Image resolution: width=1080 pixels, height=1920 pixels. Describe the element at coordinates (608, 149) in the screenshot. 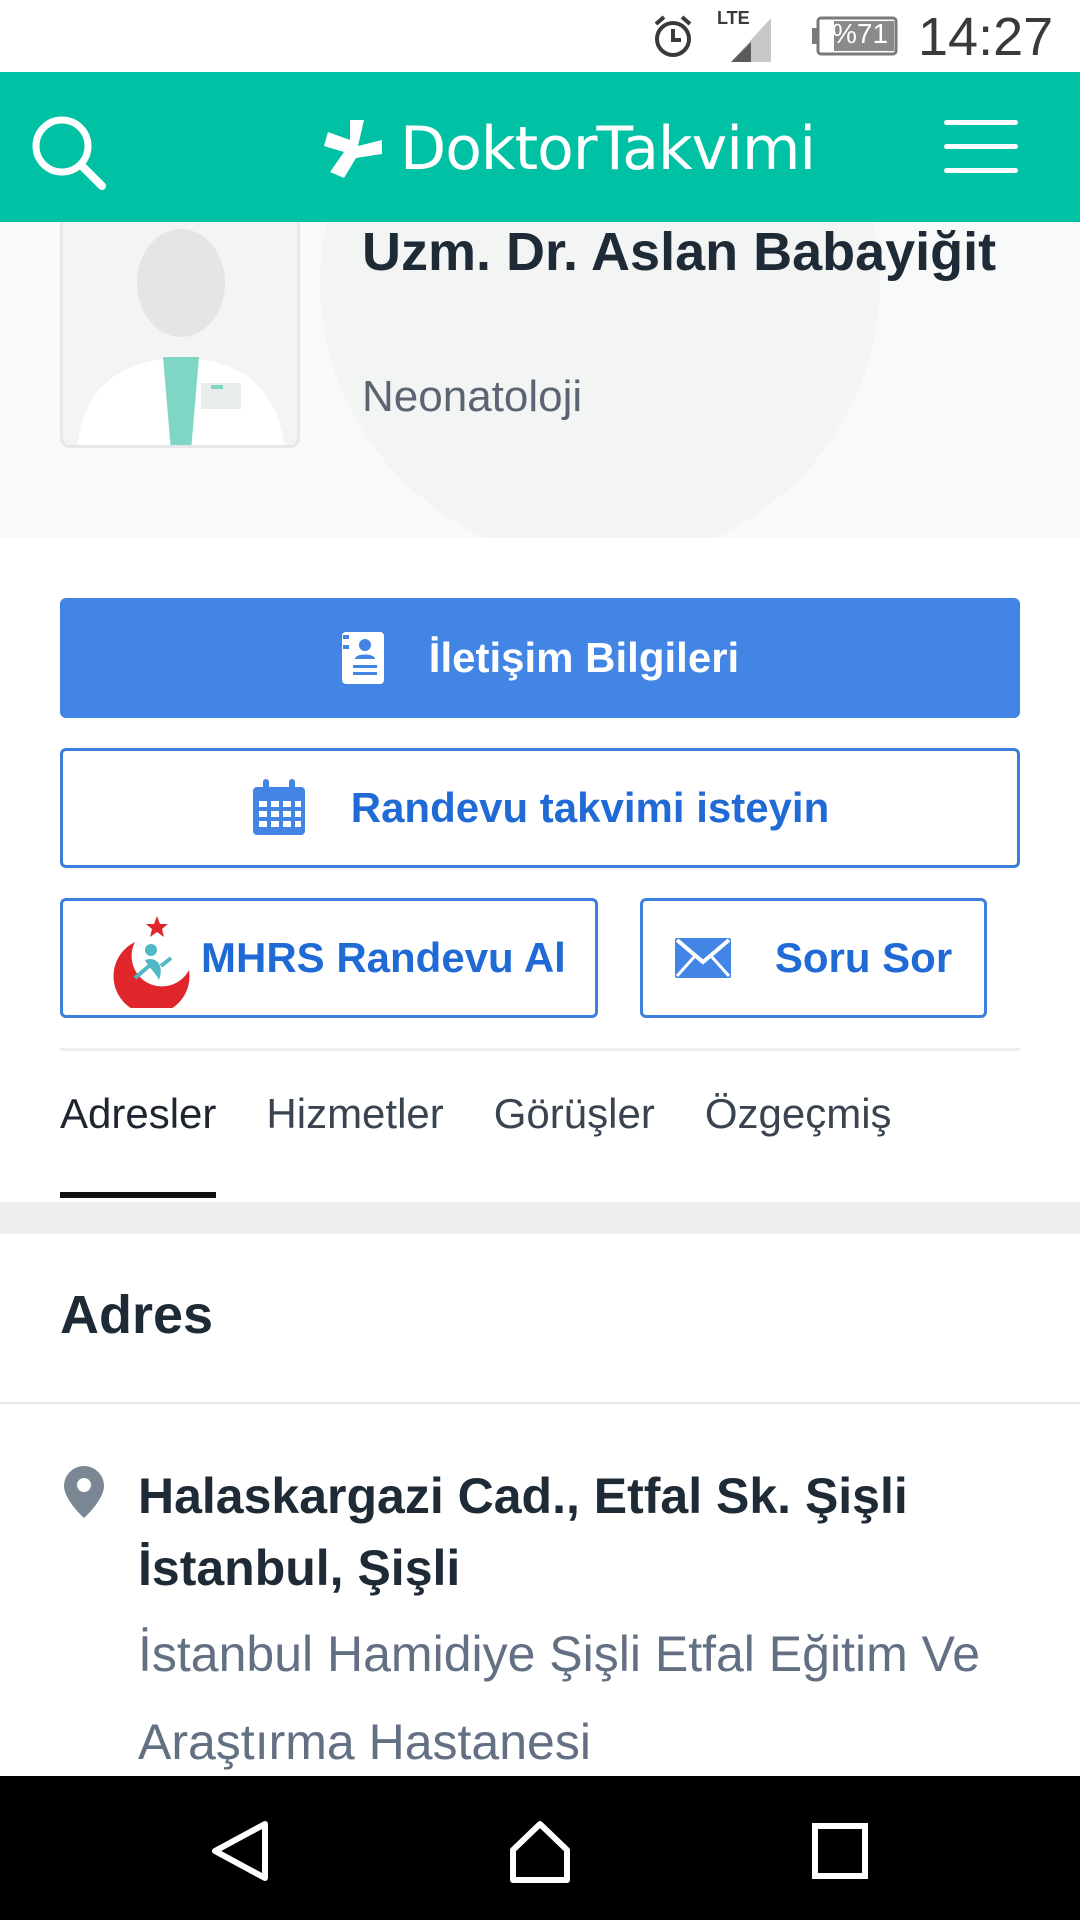

I see `brand-name: DoktorTakvimi` at that location.